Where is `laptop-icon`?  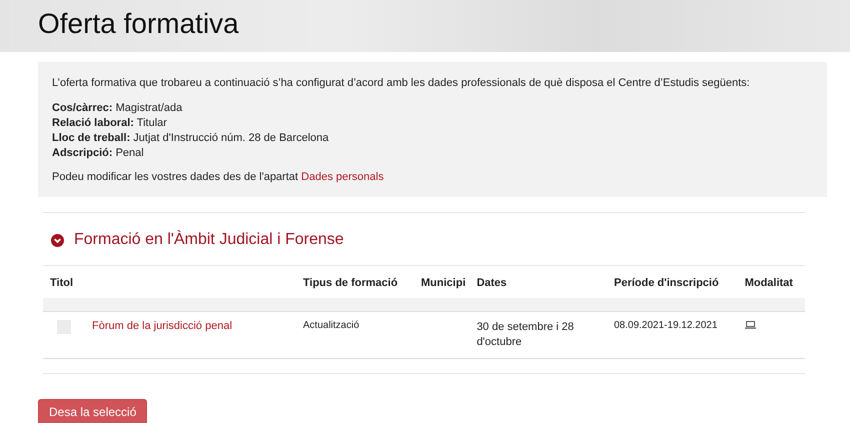 laptop-icon is located at coordinates (750, 325).